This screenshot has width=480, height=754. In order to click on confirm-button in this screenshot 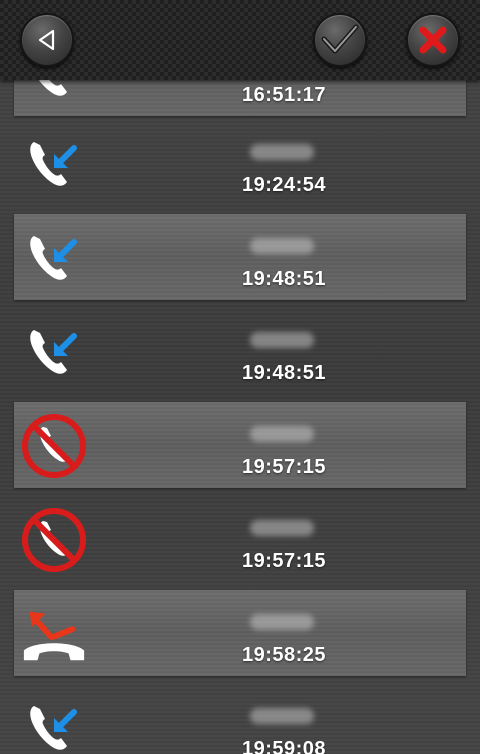, I will do `click(340, 40)`.